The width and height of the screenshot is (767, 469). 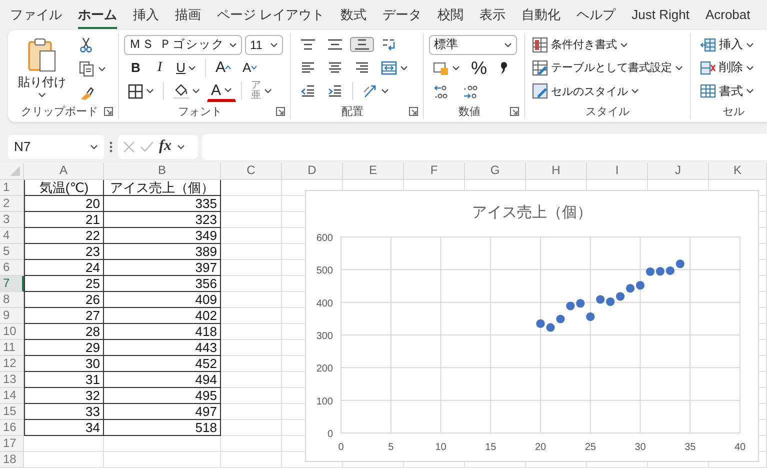 I want to click on menu-tab: 校閲, so click(x=451, y=15).